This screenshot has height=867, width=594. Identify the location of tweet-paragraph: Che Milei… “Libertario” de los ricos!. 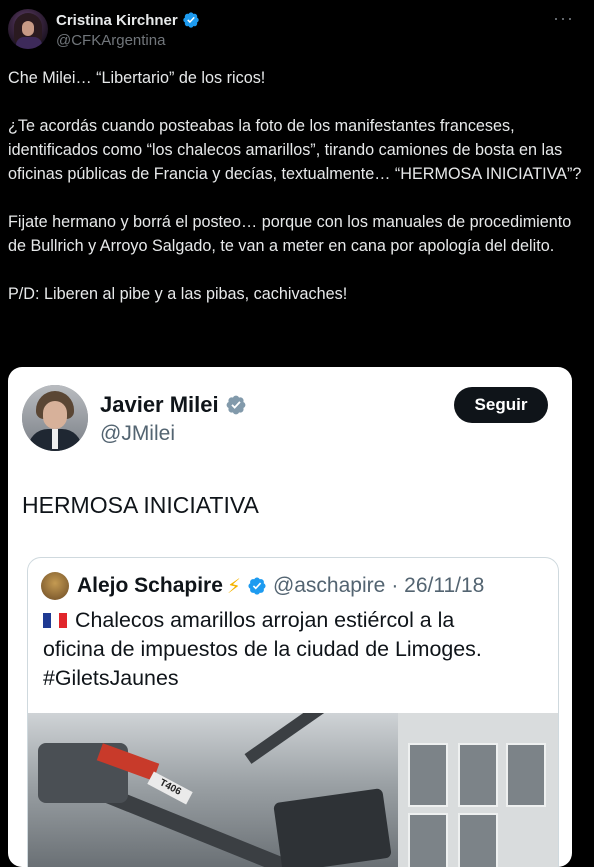
(137, 78).